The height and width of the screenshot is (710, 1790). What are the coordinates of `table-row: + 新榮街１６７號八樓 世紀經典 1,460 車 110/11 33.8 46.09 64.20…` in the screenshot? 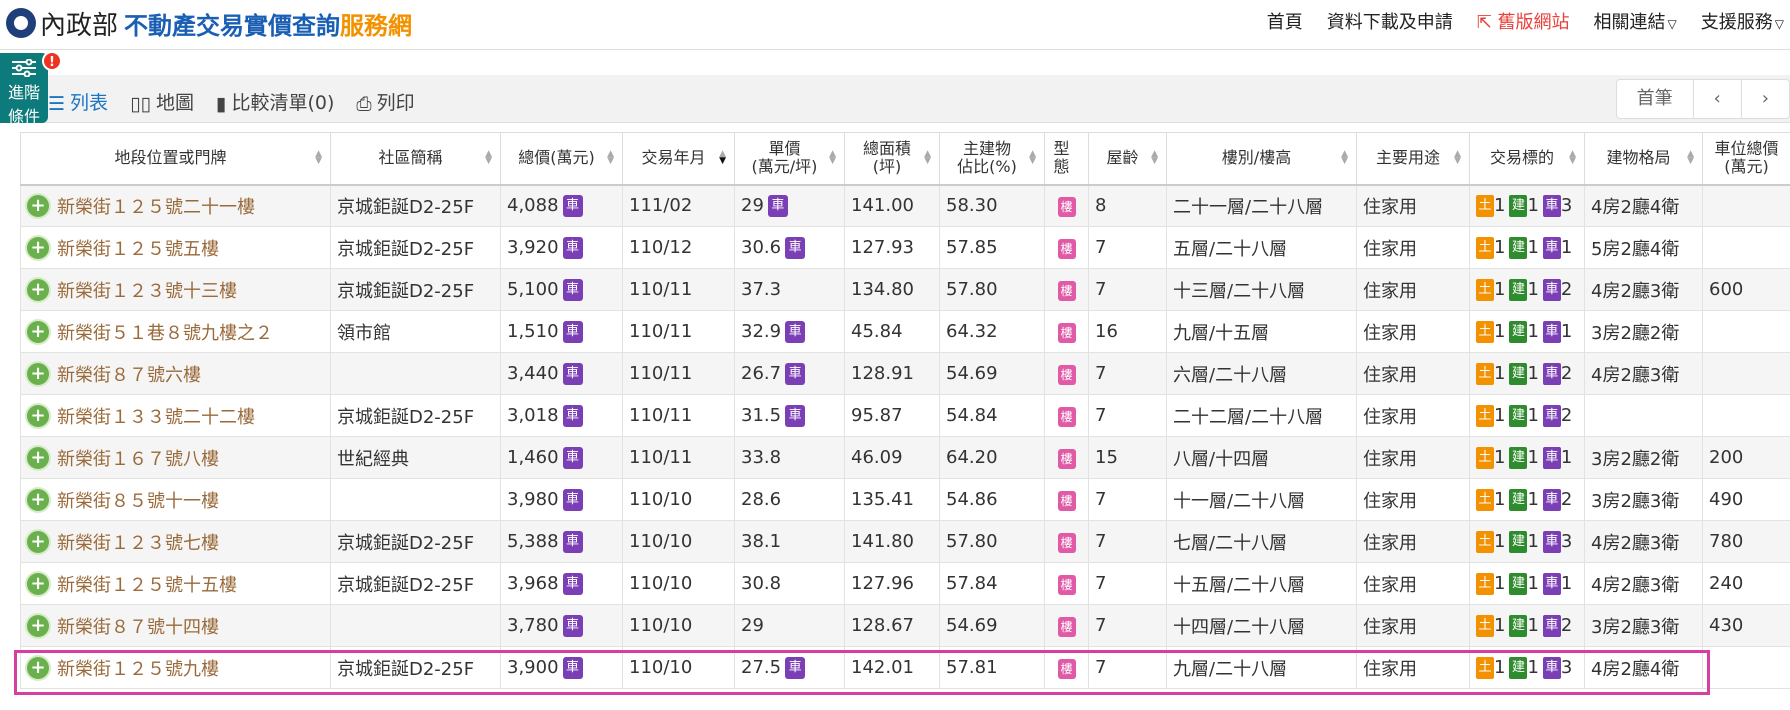 It's located at (905, 457).